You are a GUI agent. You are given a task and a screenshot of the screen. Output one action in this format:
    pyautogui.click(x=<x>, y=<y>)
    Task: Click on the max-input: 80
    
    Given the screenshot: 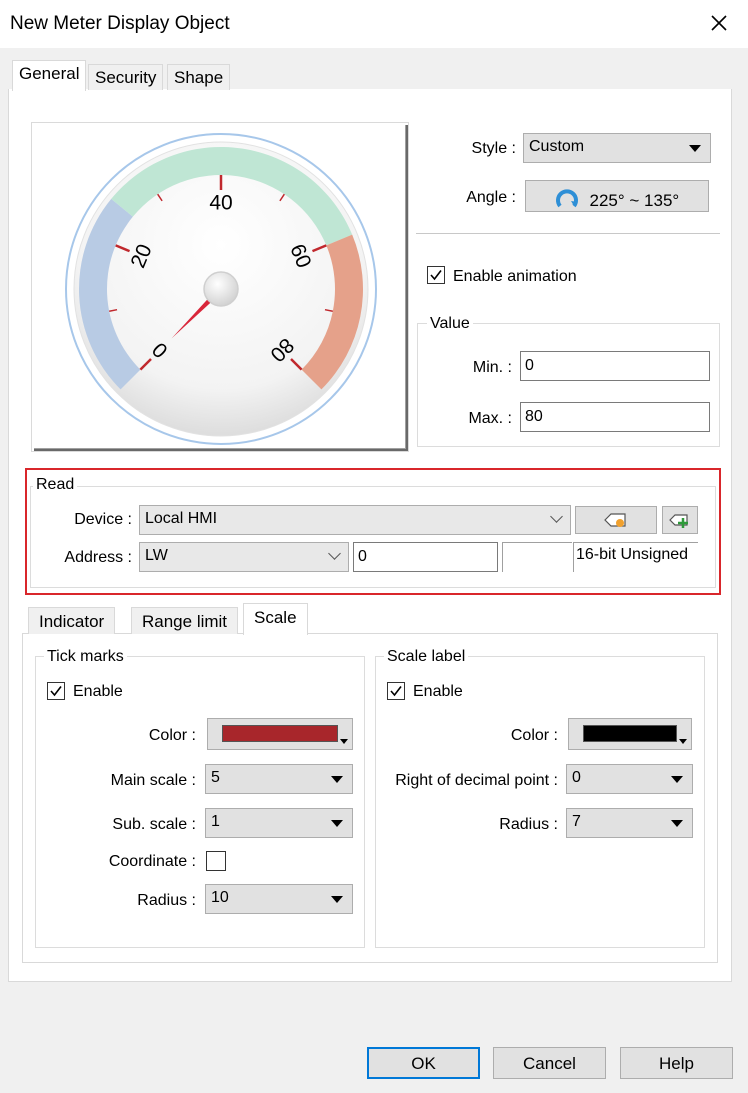 What is the action you would take?
    pyautogui.click(x=615, y=417)
    